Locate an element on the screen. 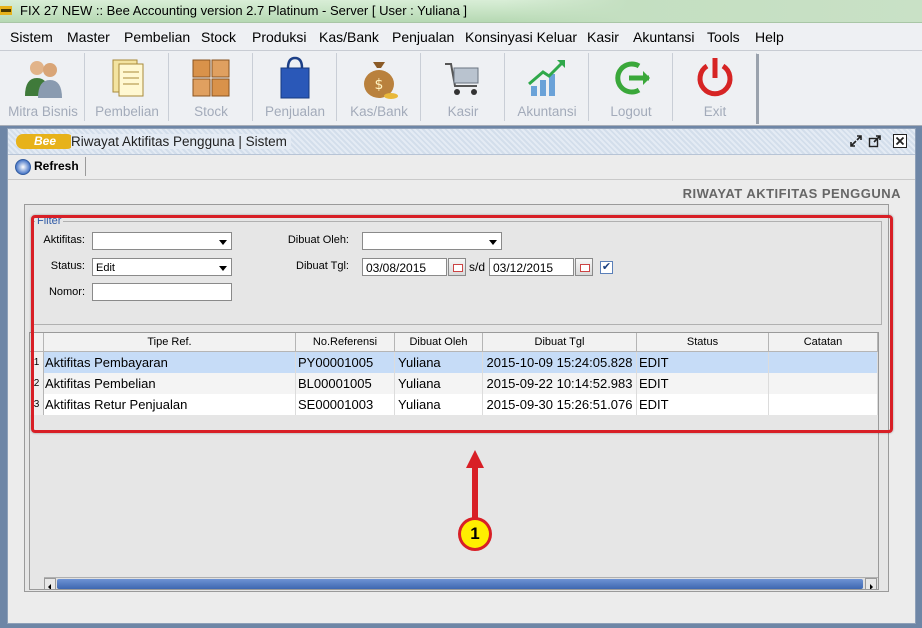 This screenshot has width=922, height=628. window-title-bar: Bee Riwayat Aktifitas Pengguna | Sistem is located at coordinates (461, 142).